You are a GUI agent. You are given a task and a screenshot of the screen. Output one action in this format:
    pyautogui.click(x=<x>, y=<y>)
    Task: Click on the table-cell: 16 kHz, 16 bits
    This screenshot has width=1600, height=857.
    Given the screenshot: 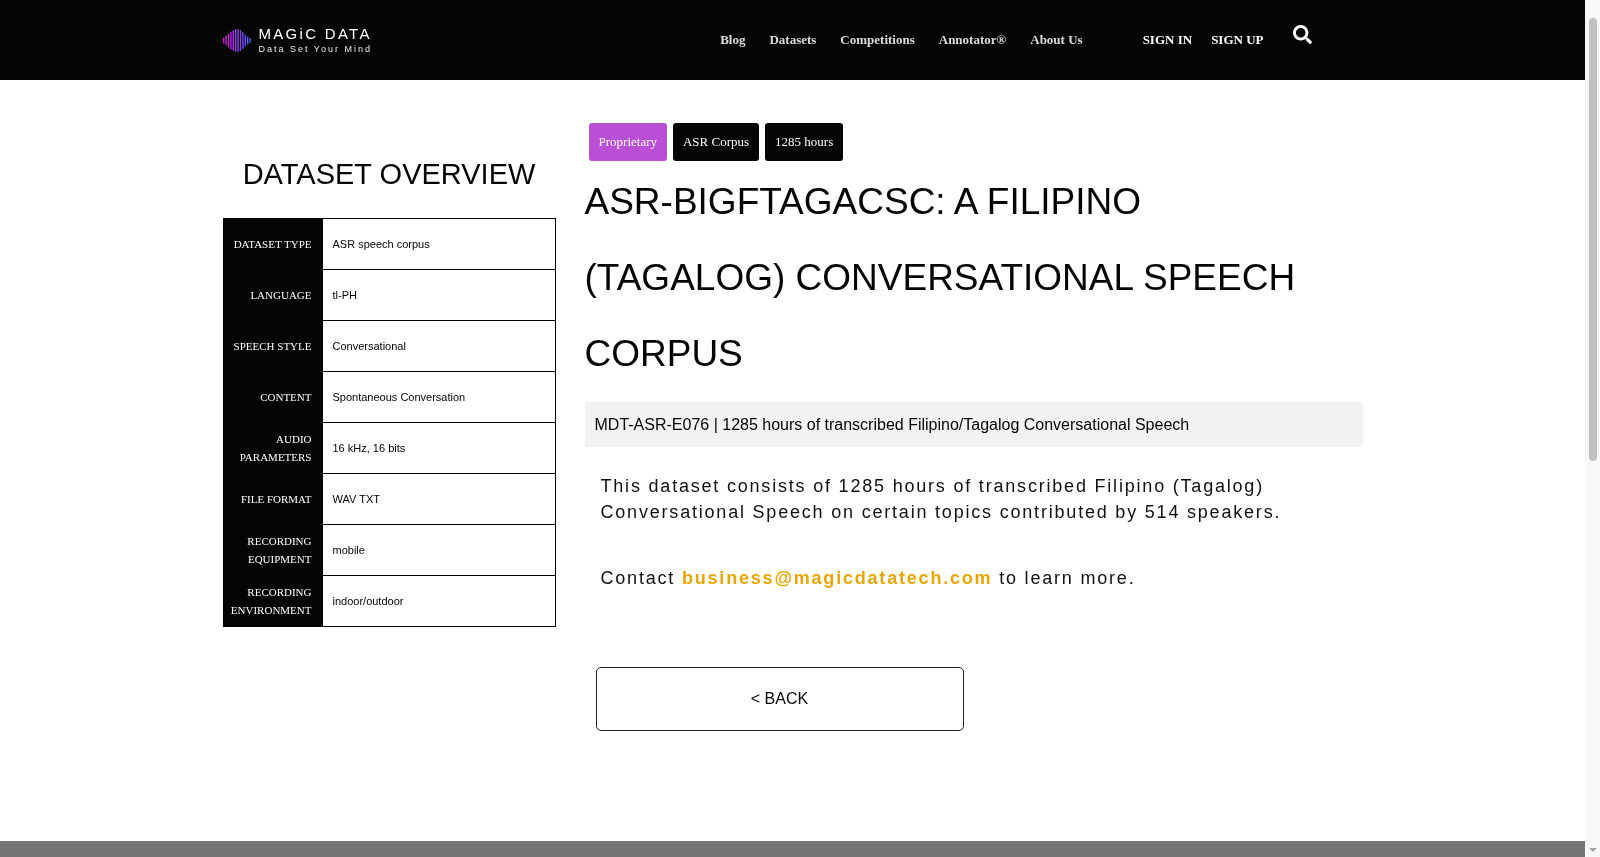 What is the action you would take?
    pyautogui.click(x=438, y=448)
    